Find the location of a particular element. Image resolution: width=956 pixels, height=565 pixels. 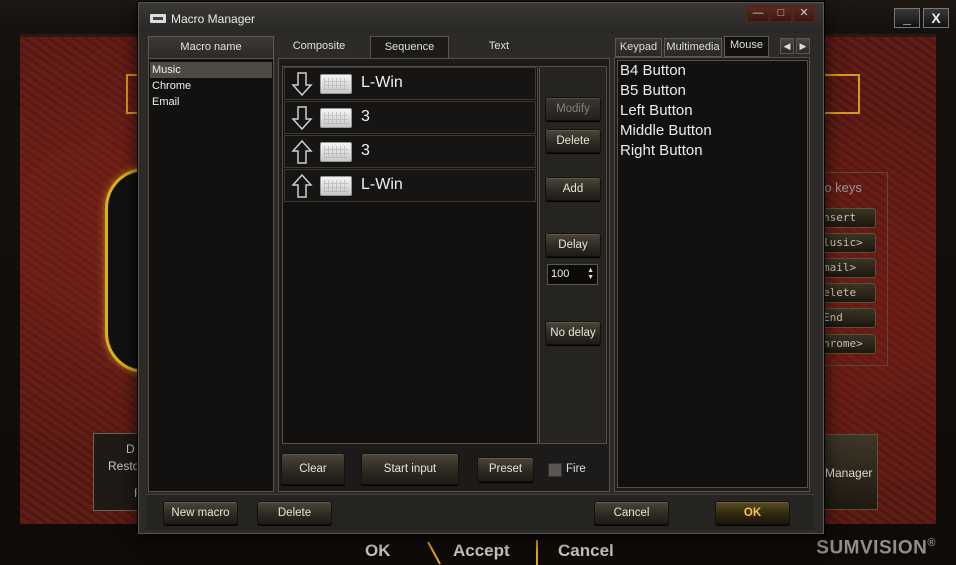

delay-button: Delay is located at coordinates (573, 245).